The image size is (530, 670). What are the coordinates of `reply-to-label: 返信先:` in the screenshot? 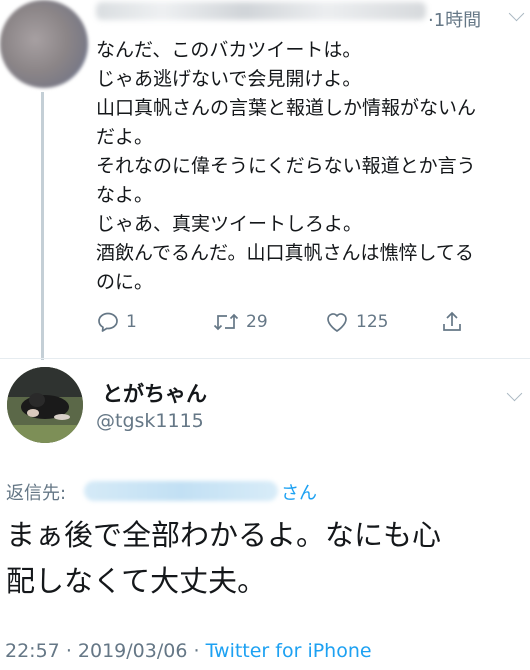 It's located at (36, 493).